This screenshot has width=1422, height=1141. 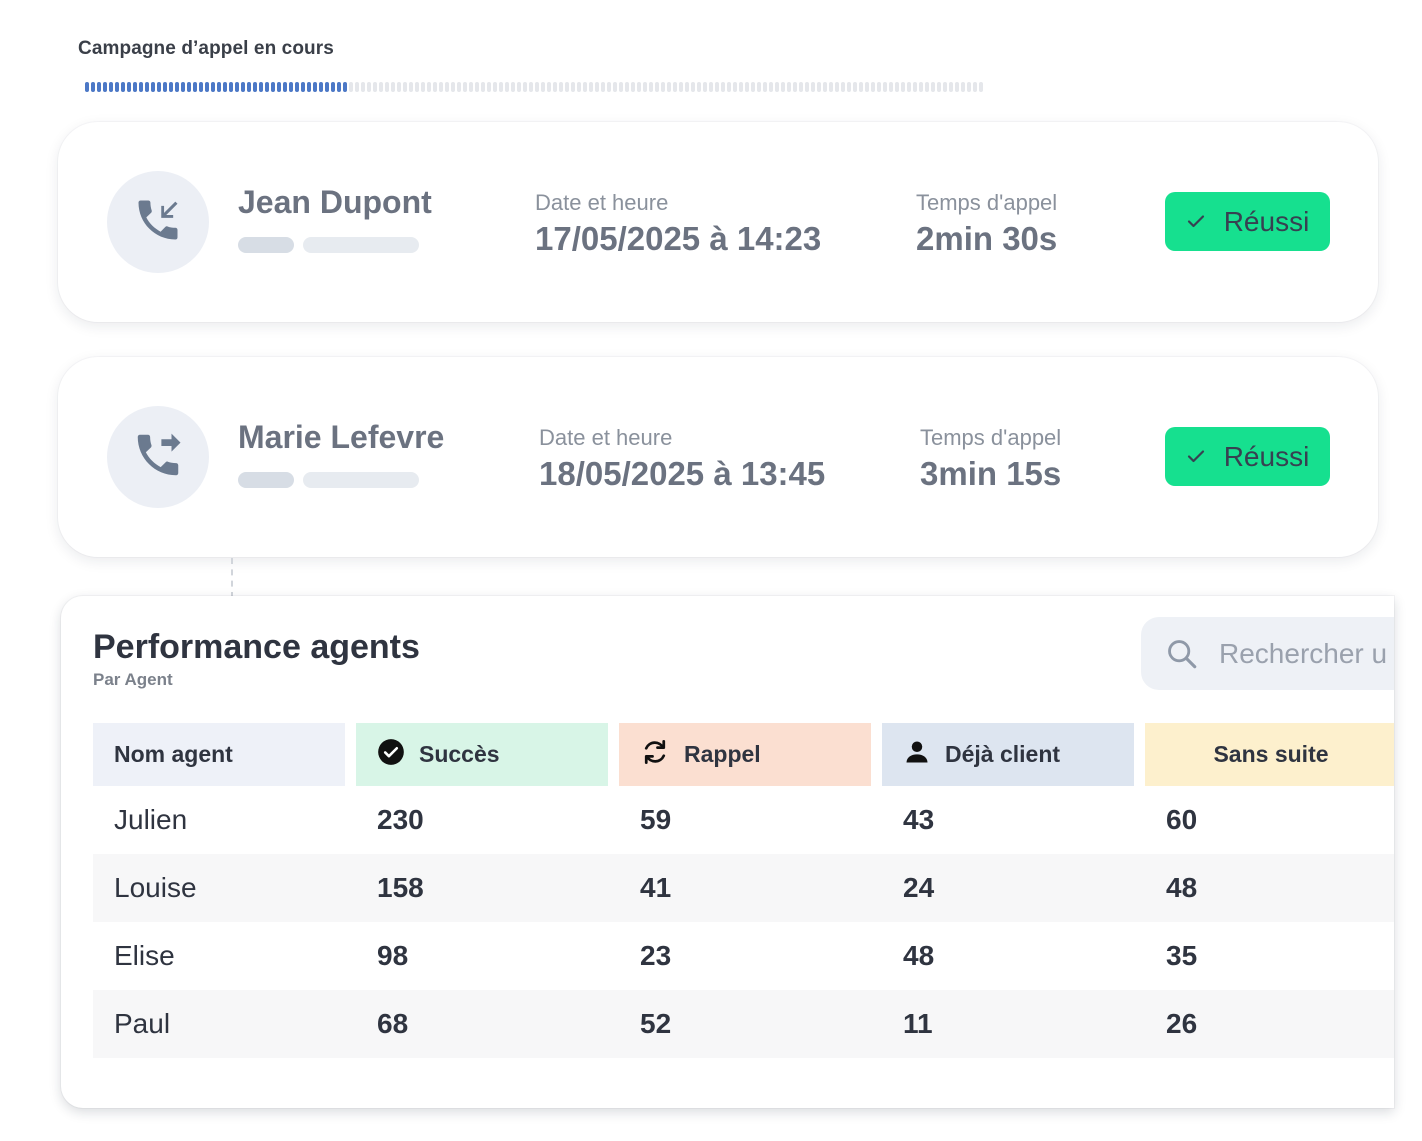 What do you see at coordinates (1306, 653) in the screenshot?
I see `search-input` at bounding box center [1306, 653].